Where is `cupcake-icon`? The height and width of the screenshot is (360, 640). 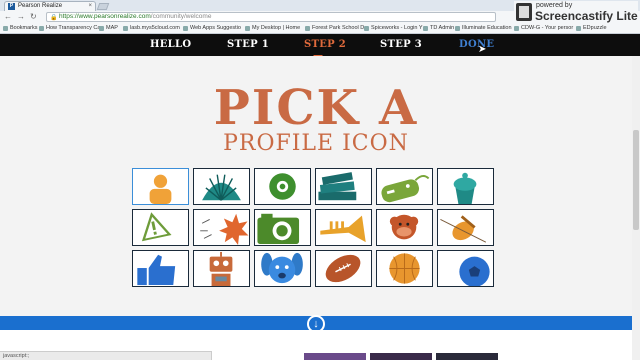 cupcake-icon is located at coordinates (465, 188).